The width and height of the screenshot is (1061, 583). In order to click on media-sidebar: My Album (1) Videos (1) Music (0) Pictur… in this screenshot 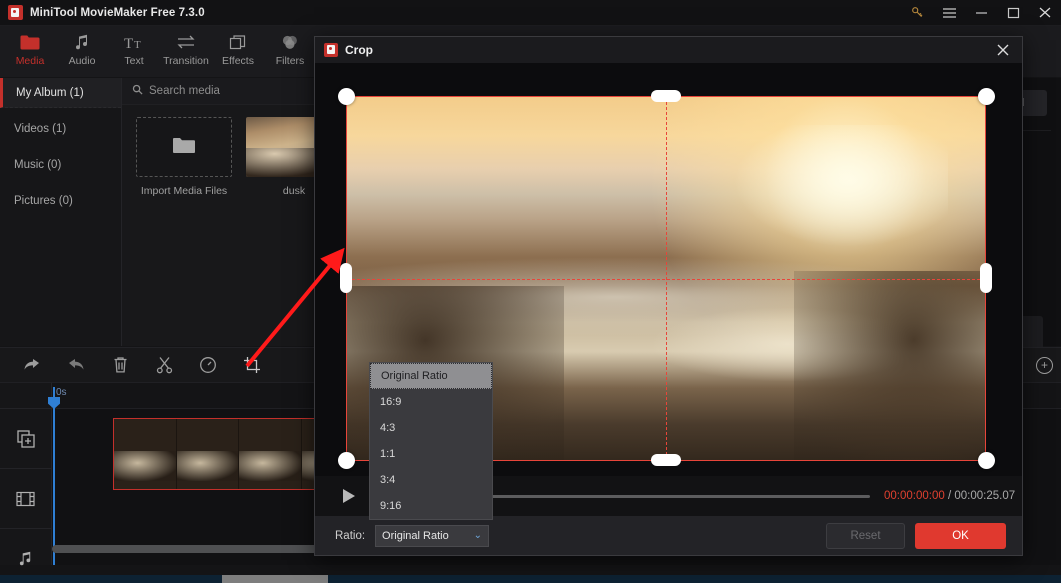, I will do `click(61, 212)`.